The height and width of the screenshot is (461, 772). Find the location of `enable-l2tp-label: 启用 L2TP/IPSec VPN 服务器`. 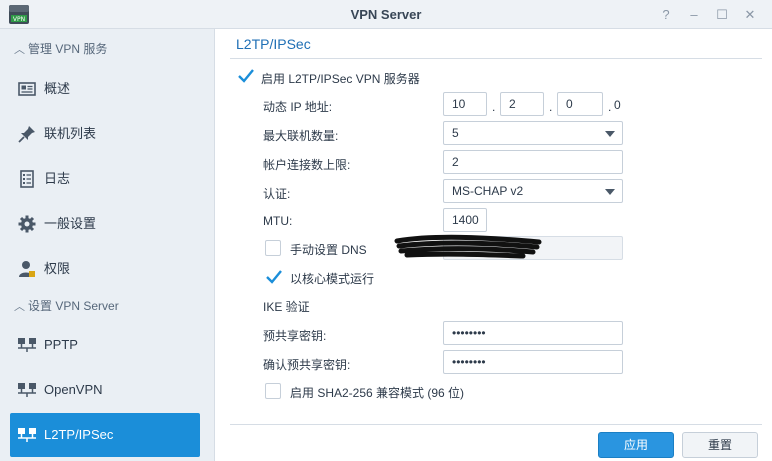

enable-l2tp-label: 启用 L2TP/IPSec VPN 服务器 is located at coordinates (340, 79).